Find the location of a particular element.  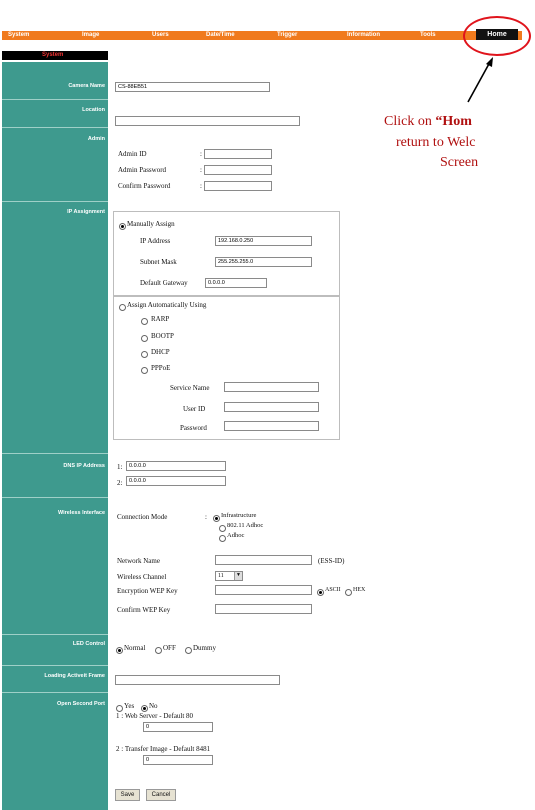

callout-line-3: Screen is located at coordinates (459, 162).